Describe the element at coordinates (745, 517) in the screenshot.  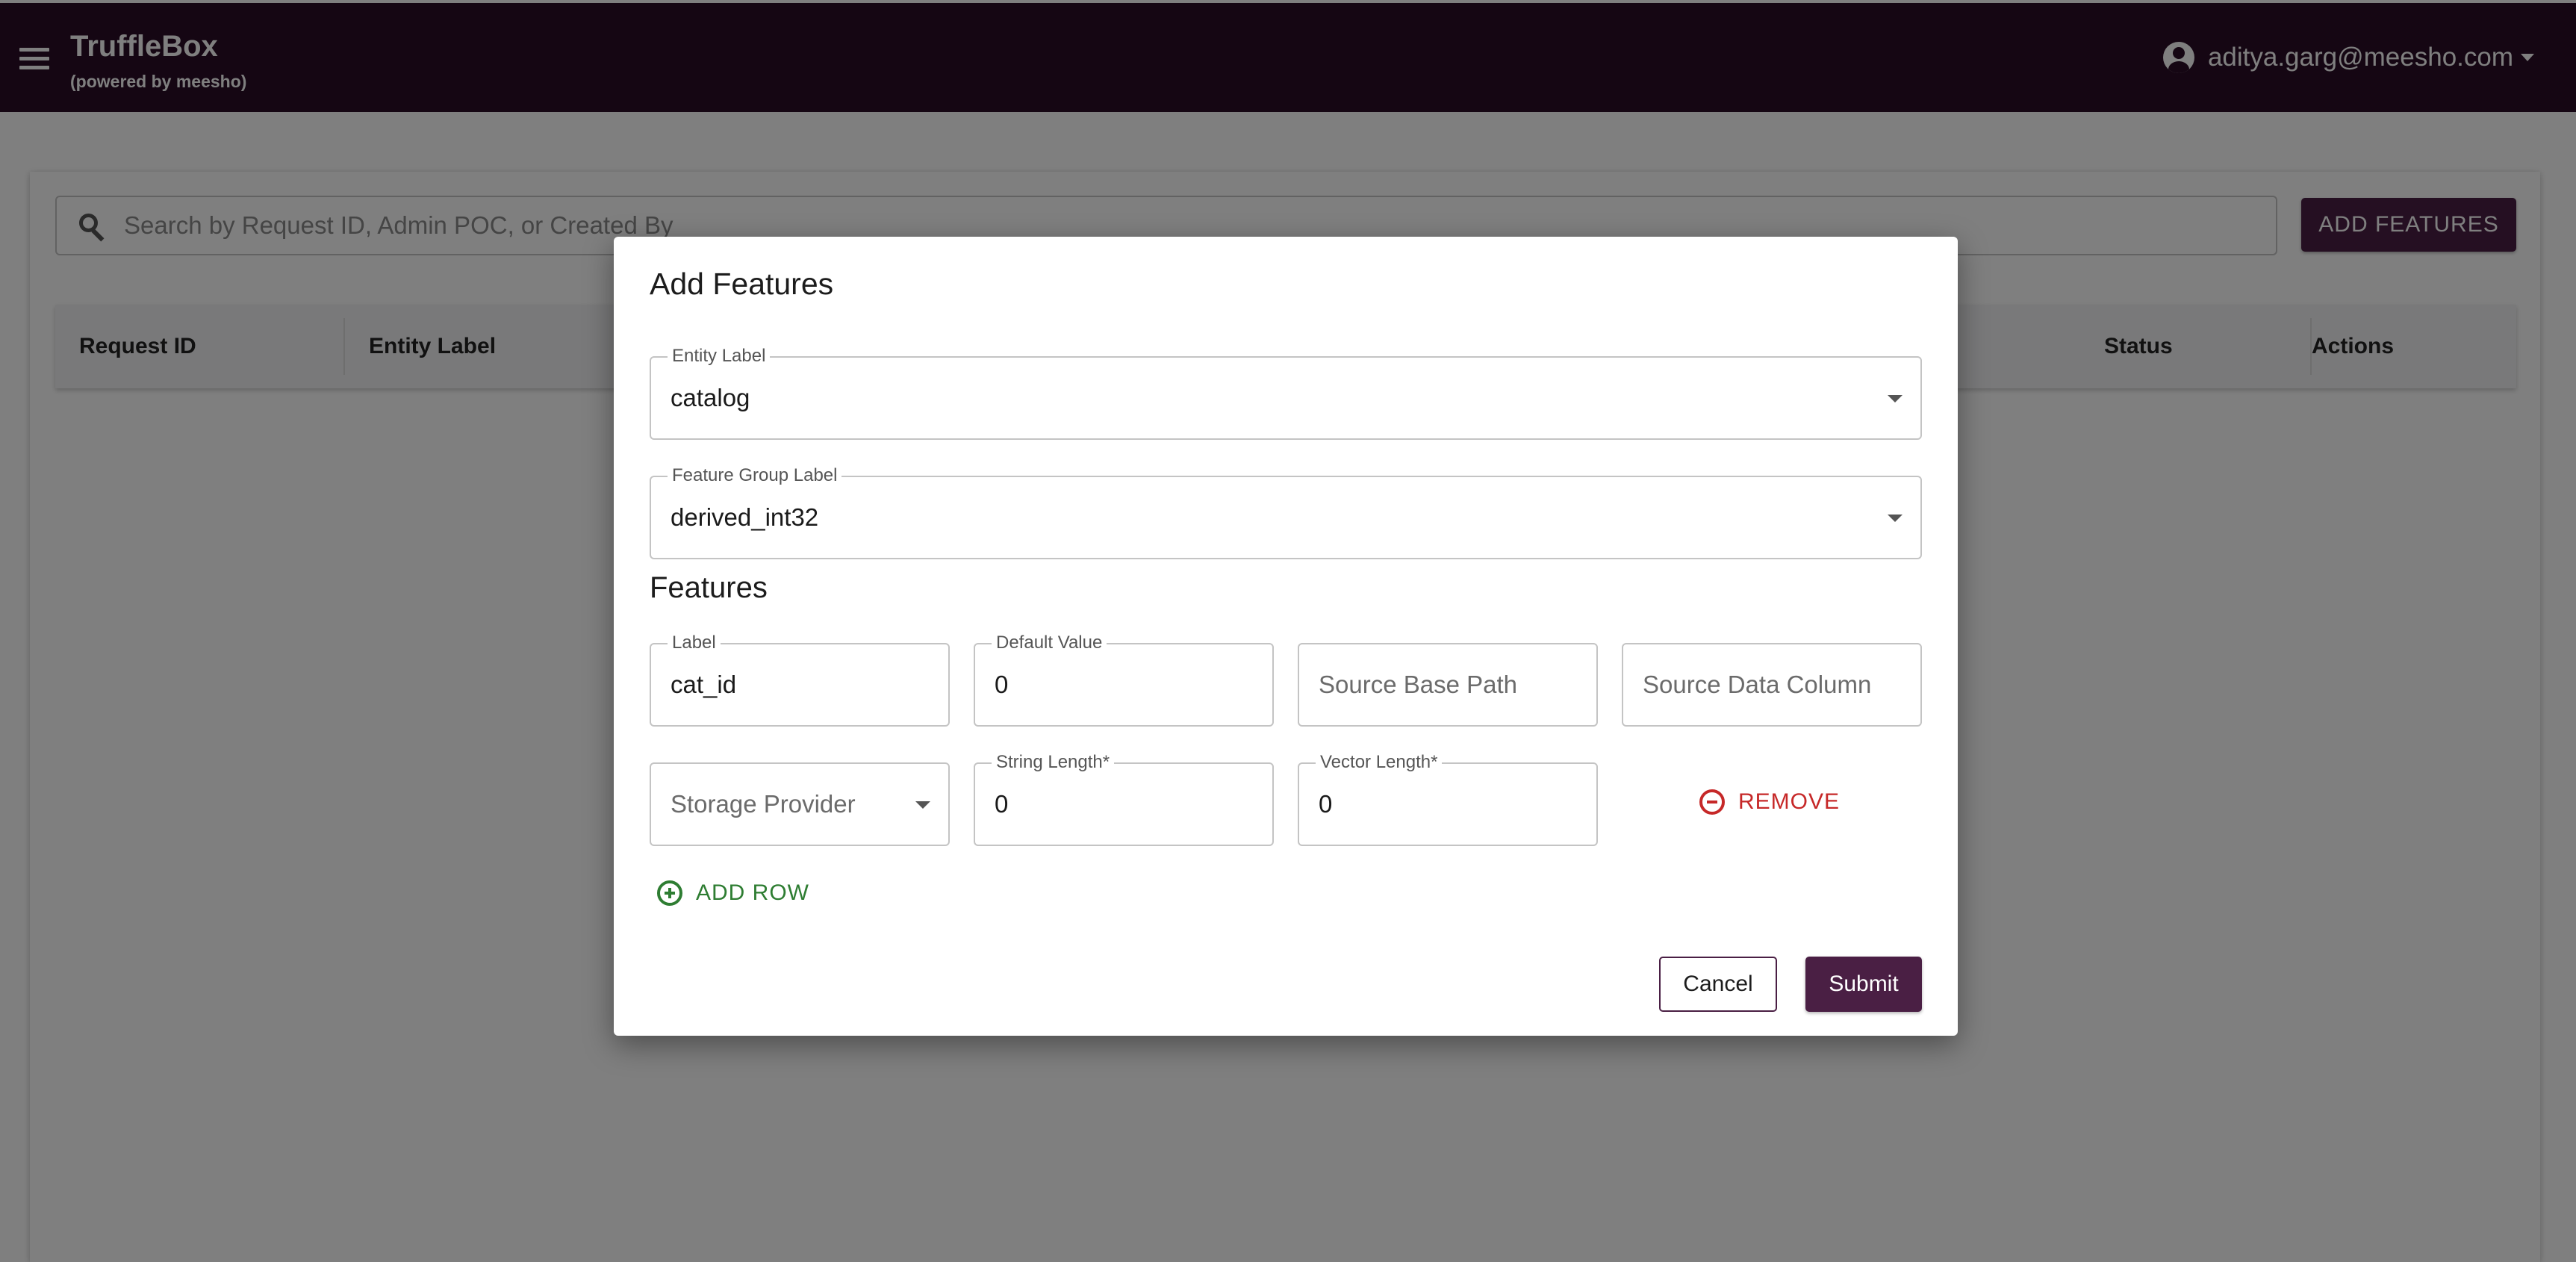
I see `feature-group-label-value: derived_int32` at that location.